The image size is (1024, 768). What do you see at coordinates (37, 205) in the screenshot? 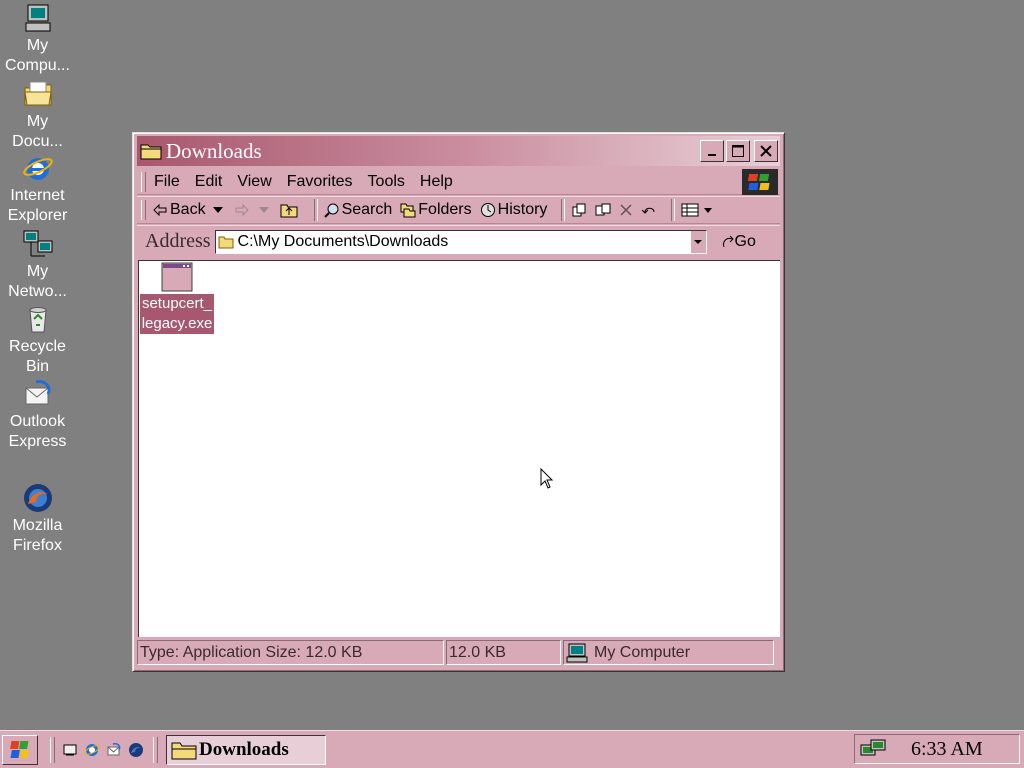
I see `desktop-icon-label: Internet Explorer` at bounding box center [37, 205].